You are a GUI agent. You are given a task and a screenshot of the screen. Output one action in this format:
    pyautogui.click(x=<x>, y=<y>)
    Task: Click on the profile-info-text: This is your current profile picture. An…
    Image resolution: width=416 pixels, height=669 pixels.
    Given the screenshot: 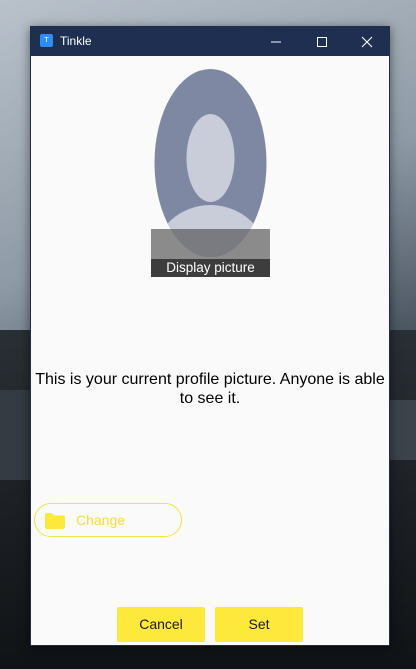 What is the action you would take?
    pyautogui.click(x=210, y=389)
    